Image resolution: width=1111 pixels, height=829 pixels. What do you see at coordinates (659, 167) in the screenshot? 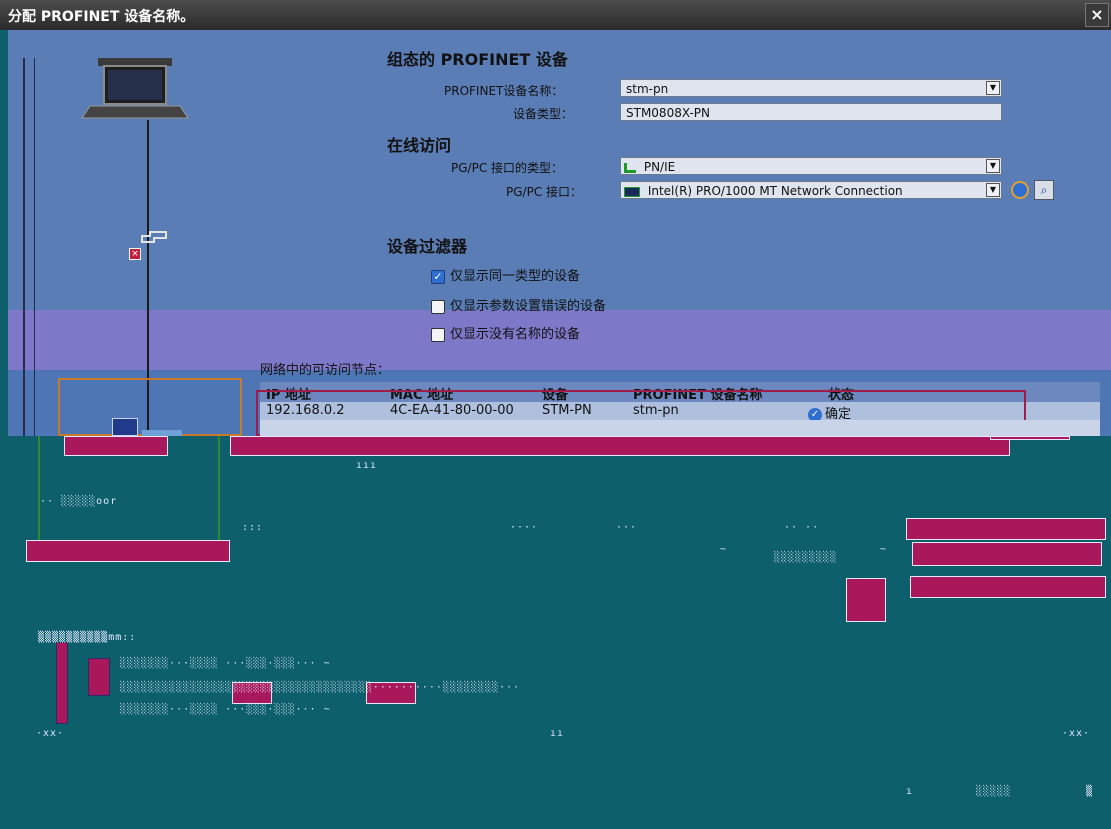
I see `iface-type-value: PN/IE` at bounding box center [659, 167].